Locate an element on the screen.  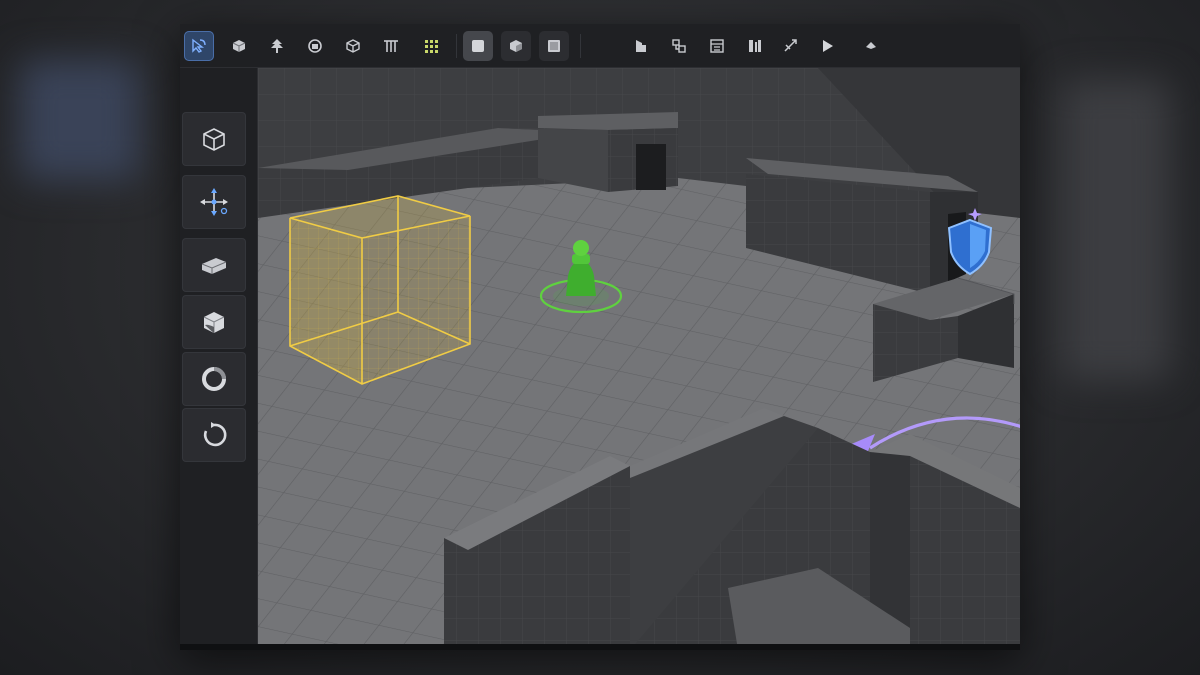
select-pointer-icon is located at coordinates (199, 46).